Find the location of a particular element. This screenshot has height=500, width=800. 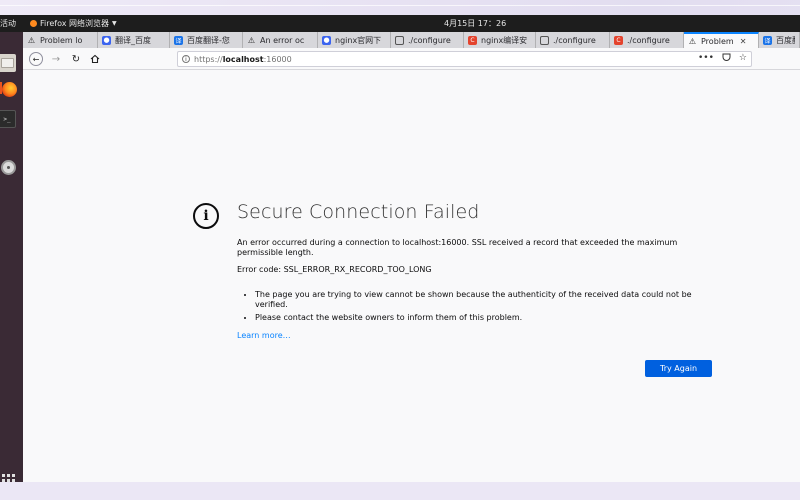

info-icon: i is located at coordinates (206, 216).